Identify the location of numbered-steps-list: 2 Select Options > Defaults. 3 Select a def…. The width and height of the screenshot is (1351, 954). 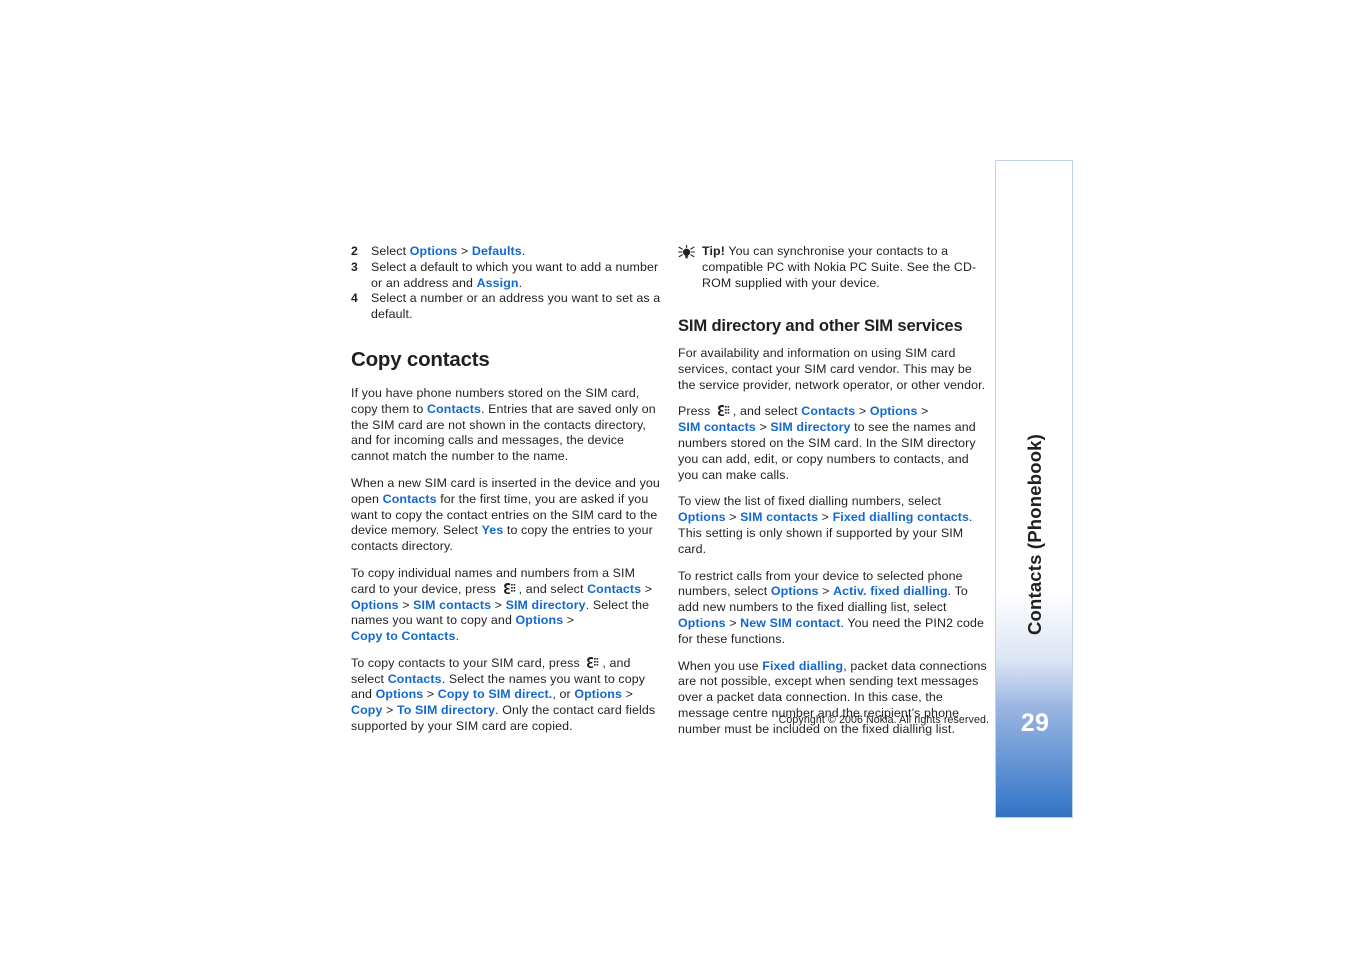
(506, 283).